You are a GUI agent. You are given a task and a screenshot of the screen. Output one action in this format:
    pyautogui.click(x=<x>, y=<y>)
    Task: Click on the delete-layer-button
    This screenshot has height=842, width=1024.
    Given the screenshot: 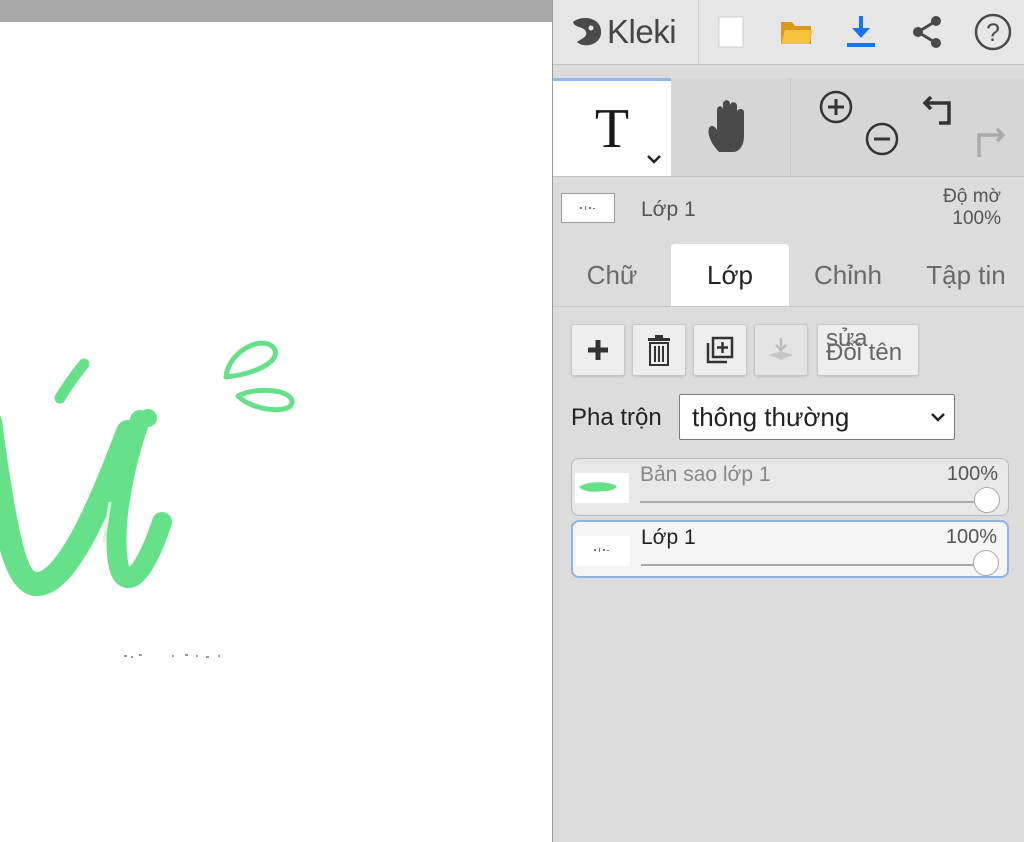 What is the action you would take?
    pyautogui.click(x=659, y=350)
    